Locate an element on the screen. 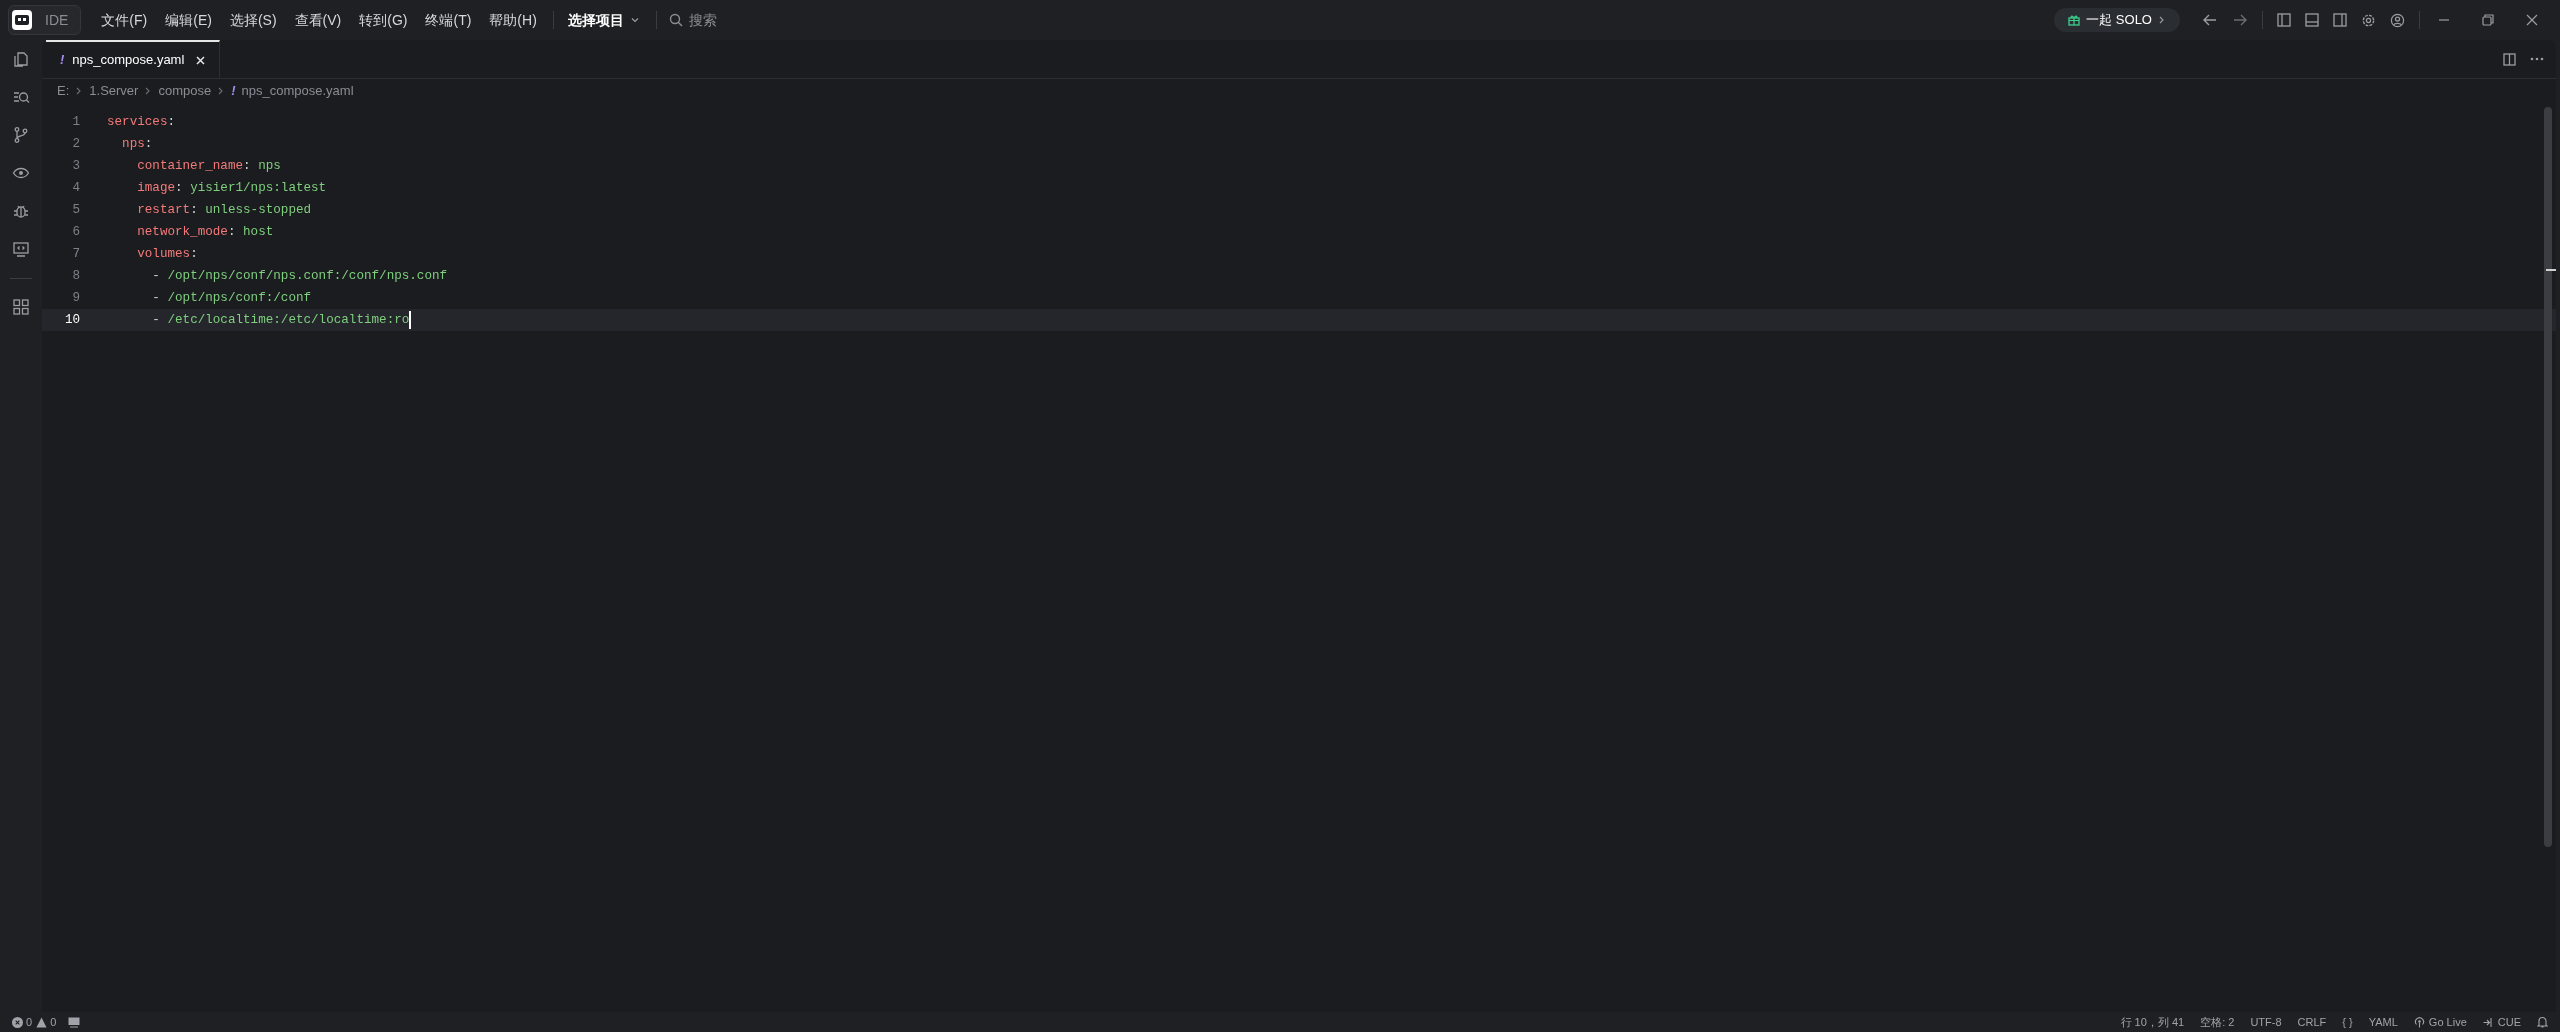 This screenshot has width=2560, height=1032. menu-item: 查看(V) is located at coordinates (318, 20).